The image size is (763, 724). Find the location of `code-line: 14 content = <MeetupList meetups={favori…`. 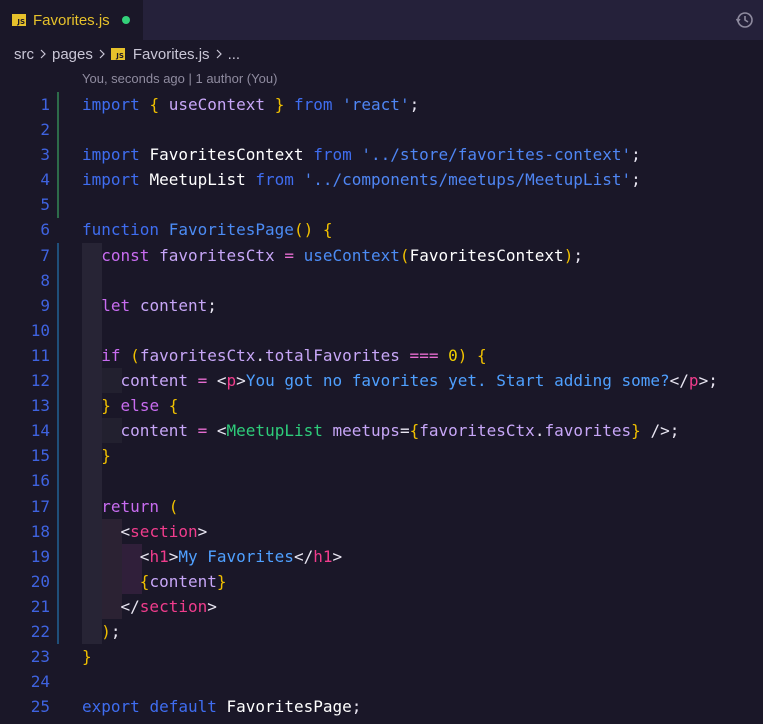

code-line: 14 content = <MeetupList meetups={favori… is located at coordinates (381, 430).